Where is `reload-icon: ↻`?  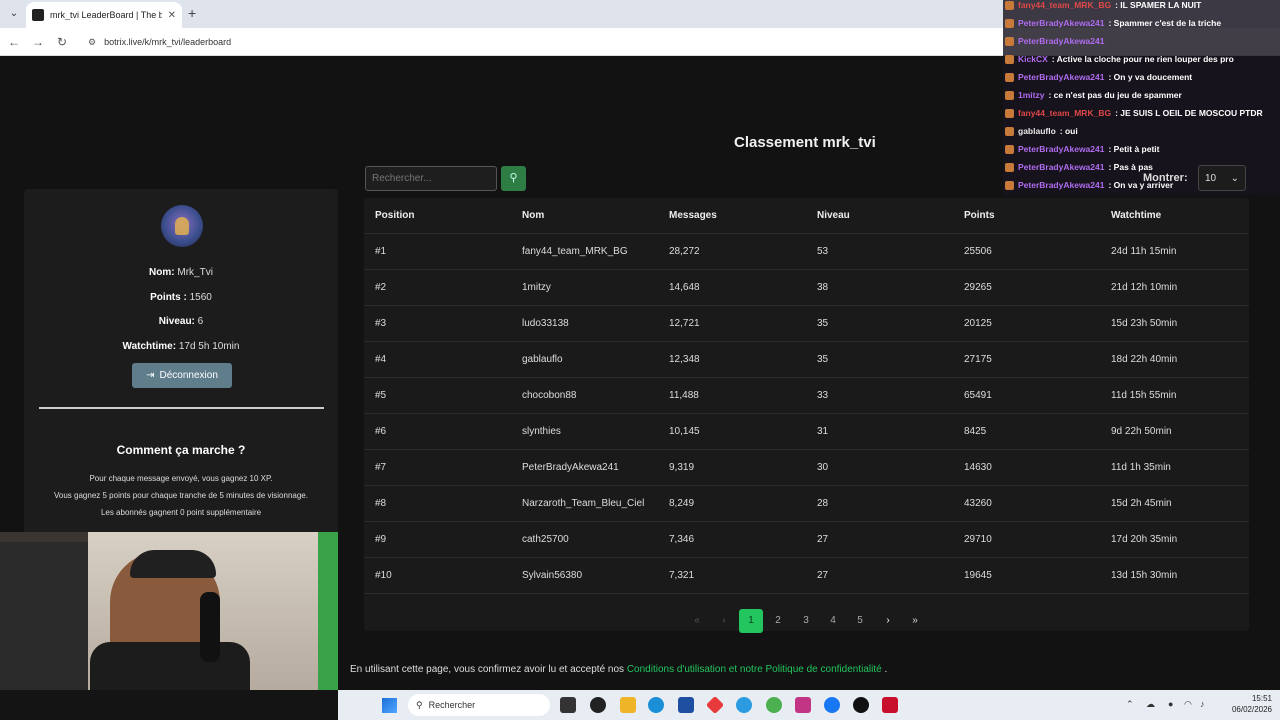
reload-icon: ↻ is located at coordinates (62, 42).